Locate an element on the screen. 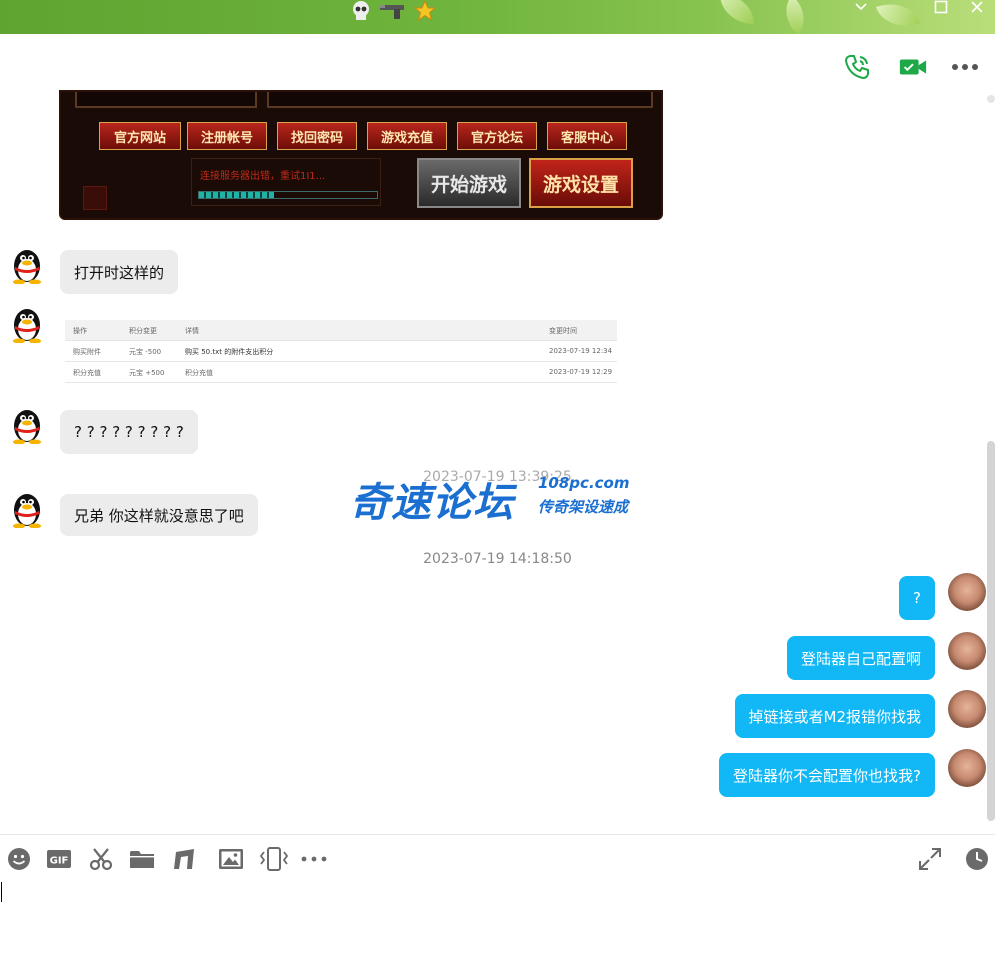 The height and width of the screenshot is (968, 995). text-input-caret is located at coordinates (1, 892).